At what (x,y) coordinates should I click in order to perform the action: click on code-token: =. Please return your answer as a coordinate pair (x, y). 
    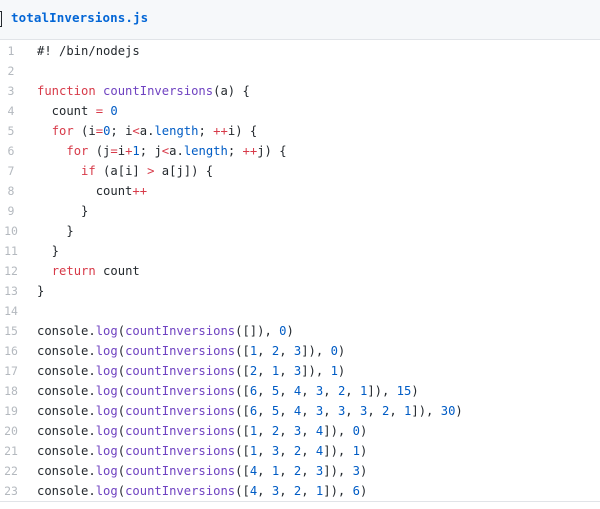
    Looking at the image, I should click on (99, 111).